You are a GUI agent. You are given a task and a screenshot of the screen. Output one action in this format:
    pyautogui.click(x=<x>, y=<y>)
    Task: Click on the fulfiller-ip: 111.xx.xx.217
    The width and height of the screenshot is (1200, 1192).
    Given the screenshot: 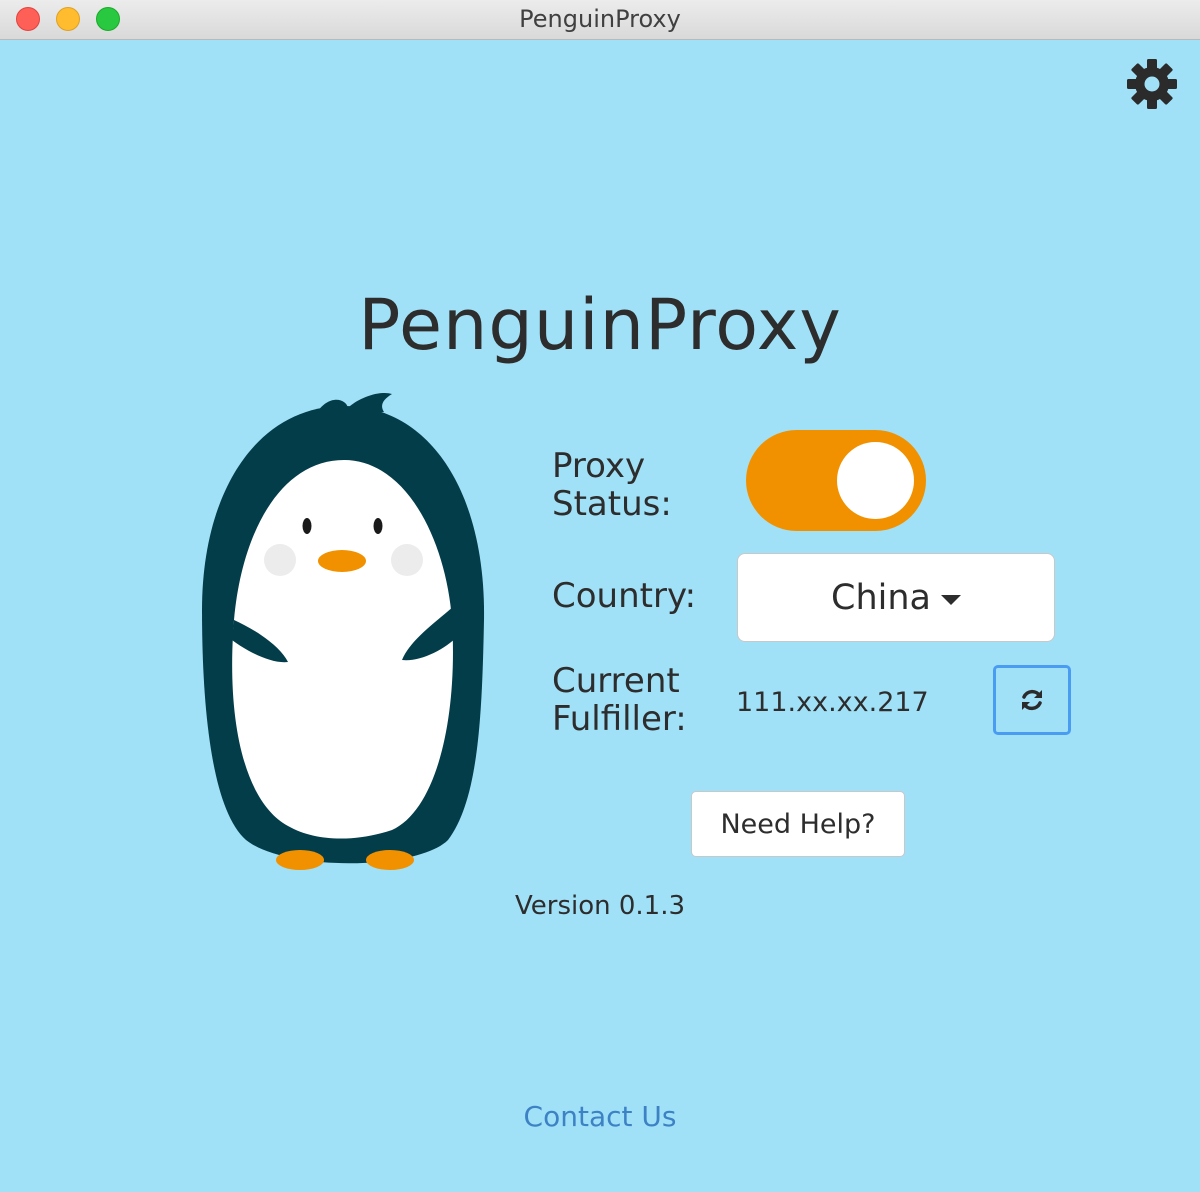 What is the action you would take?
    pyautogui.click(x=832, y=702)
    